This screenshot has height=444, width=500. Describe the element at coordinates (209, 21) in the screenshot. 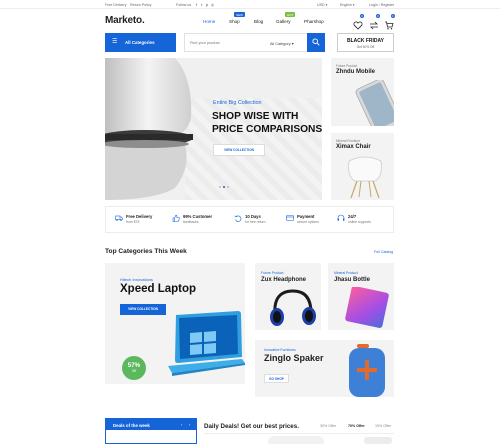

I see `nav-home: Home` at that location.